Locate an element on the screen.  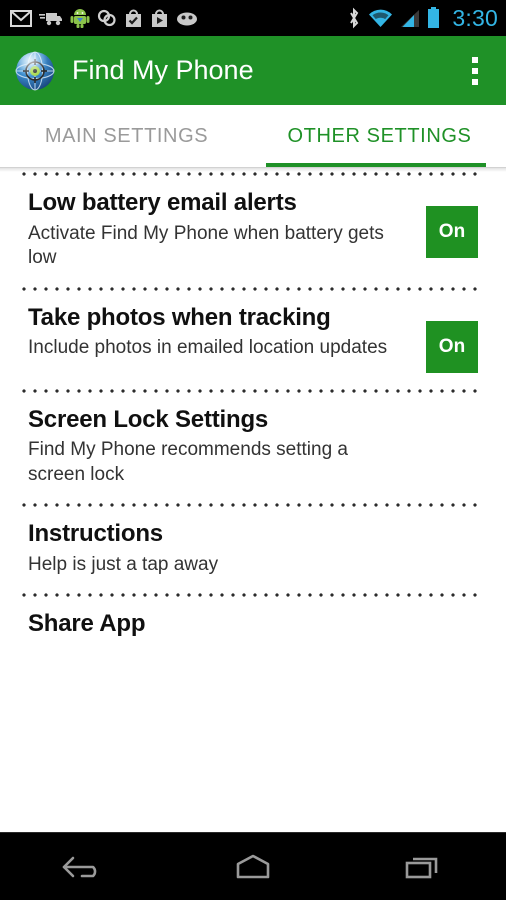
home-pentagon-icon is located at coordinates (253, 866).